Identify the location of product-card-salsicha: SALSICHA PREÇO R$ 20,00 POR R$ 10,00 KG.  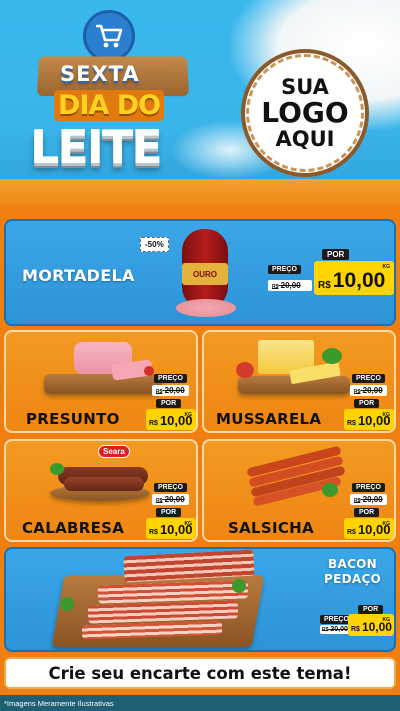
(299, 490).